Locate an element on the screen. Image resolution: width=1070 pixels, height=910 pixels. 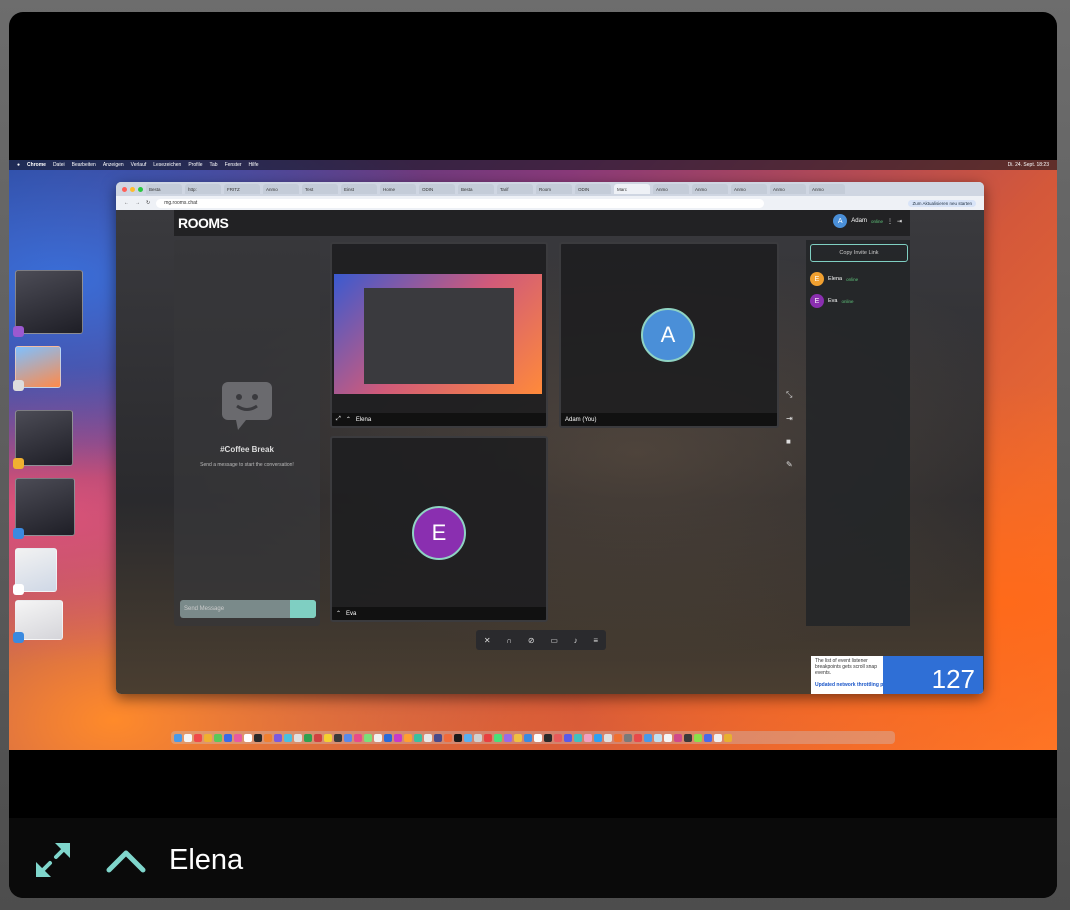
maximize-window-icon is located at coordinates (140, 189).